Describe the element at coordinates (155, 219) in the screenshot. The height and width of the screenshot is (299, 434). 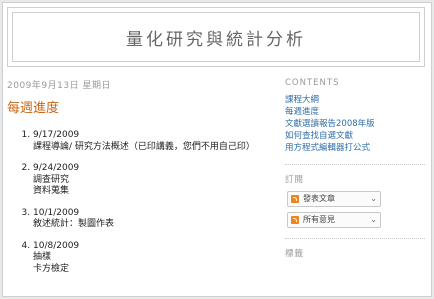
I see `list-item: 10/1/2009 敘述統計：製圖作表` at that location.